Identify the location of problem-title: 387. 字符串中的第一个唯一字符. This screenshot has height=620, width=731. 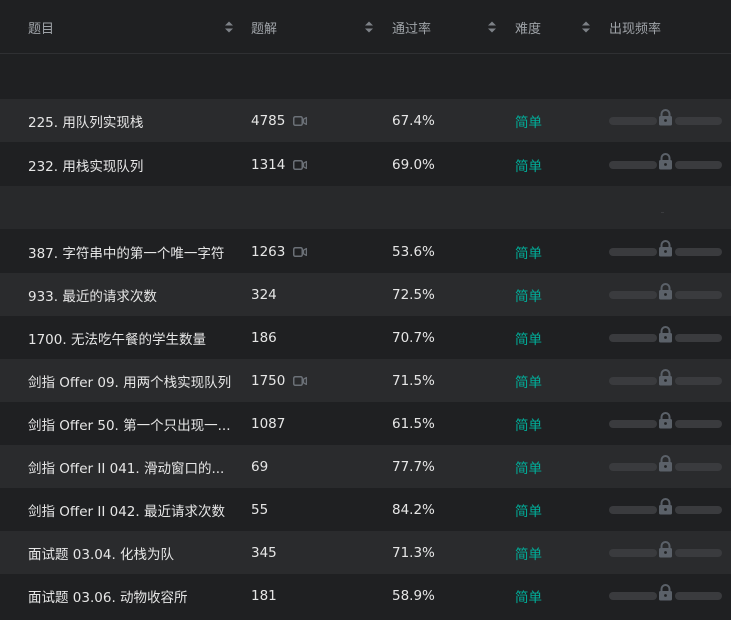
(126, 252).